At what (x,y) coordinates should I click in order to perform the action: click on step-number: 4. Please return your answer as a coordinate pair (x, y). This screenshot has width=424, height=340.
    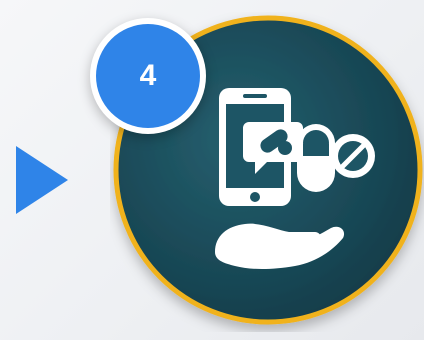
    Looking at the image, I should click on (148, 75).